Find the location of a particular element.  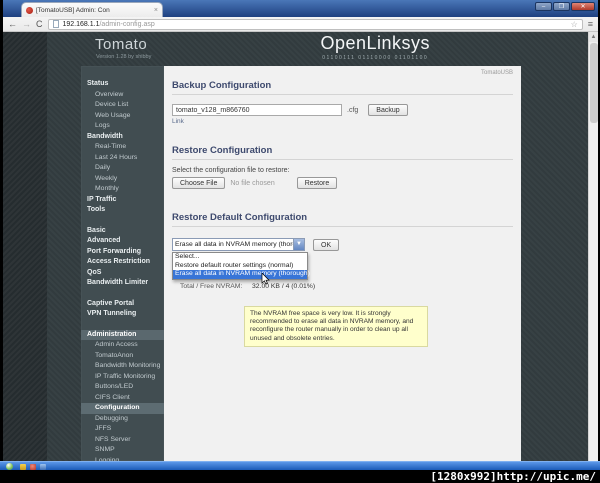

sidebar-item-daily: Daily is located at coordinates (122, 168).